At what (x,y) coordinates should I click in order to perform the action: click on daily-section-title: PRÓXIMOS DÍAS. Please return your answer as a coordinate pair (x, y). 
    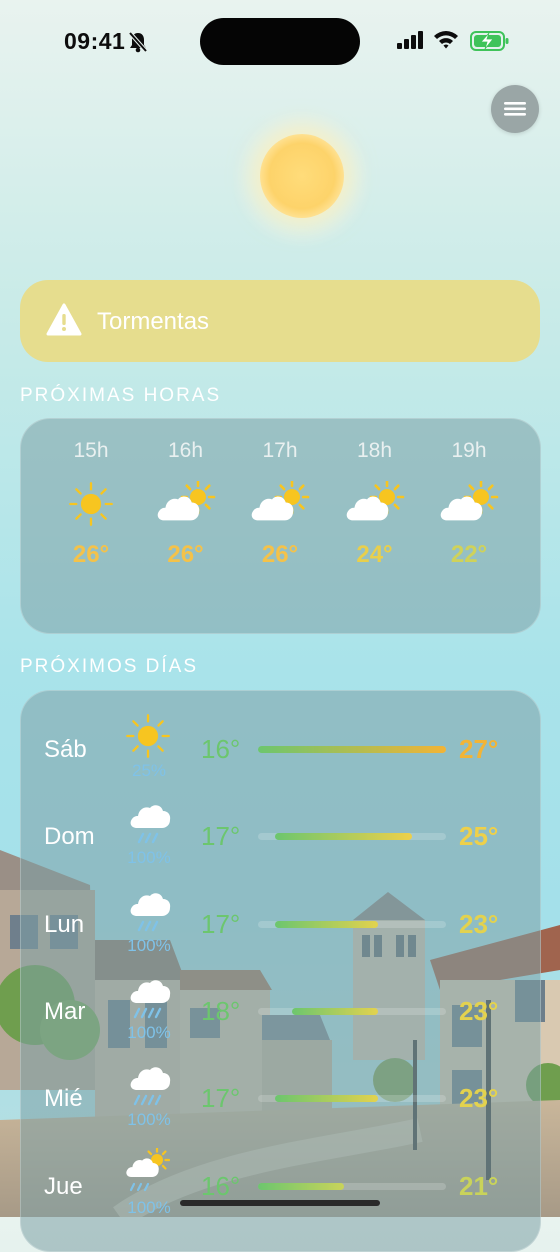
    Looking at the image, I should click on (109, 666).